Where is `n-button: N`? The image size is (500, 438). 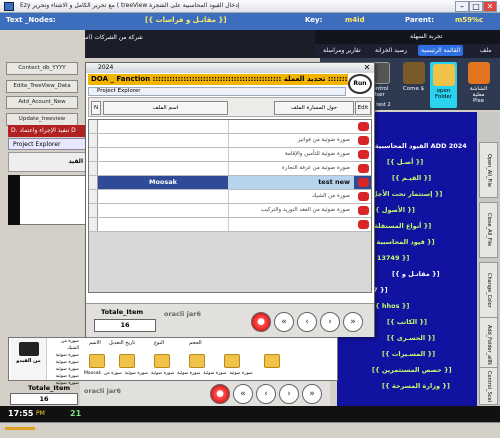 n-button: N is located at coordinates (96, 108).